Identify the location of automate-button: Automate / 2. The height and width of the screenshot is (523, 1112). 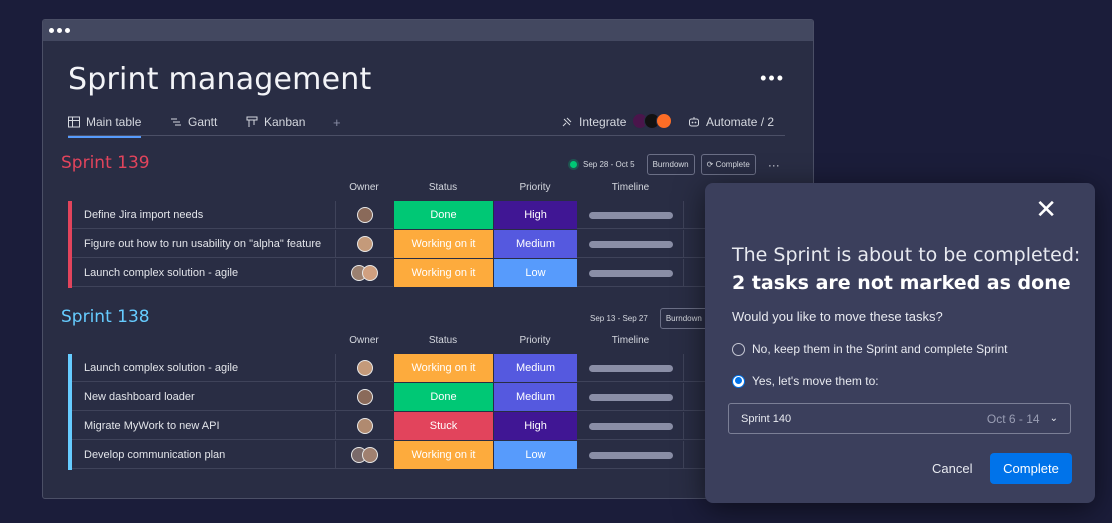
(731, 122).